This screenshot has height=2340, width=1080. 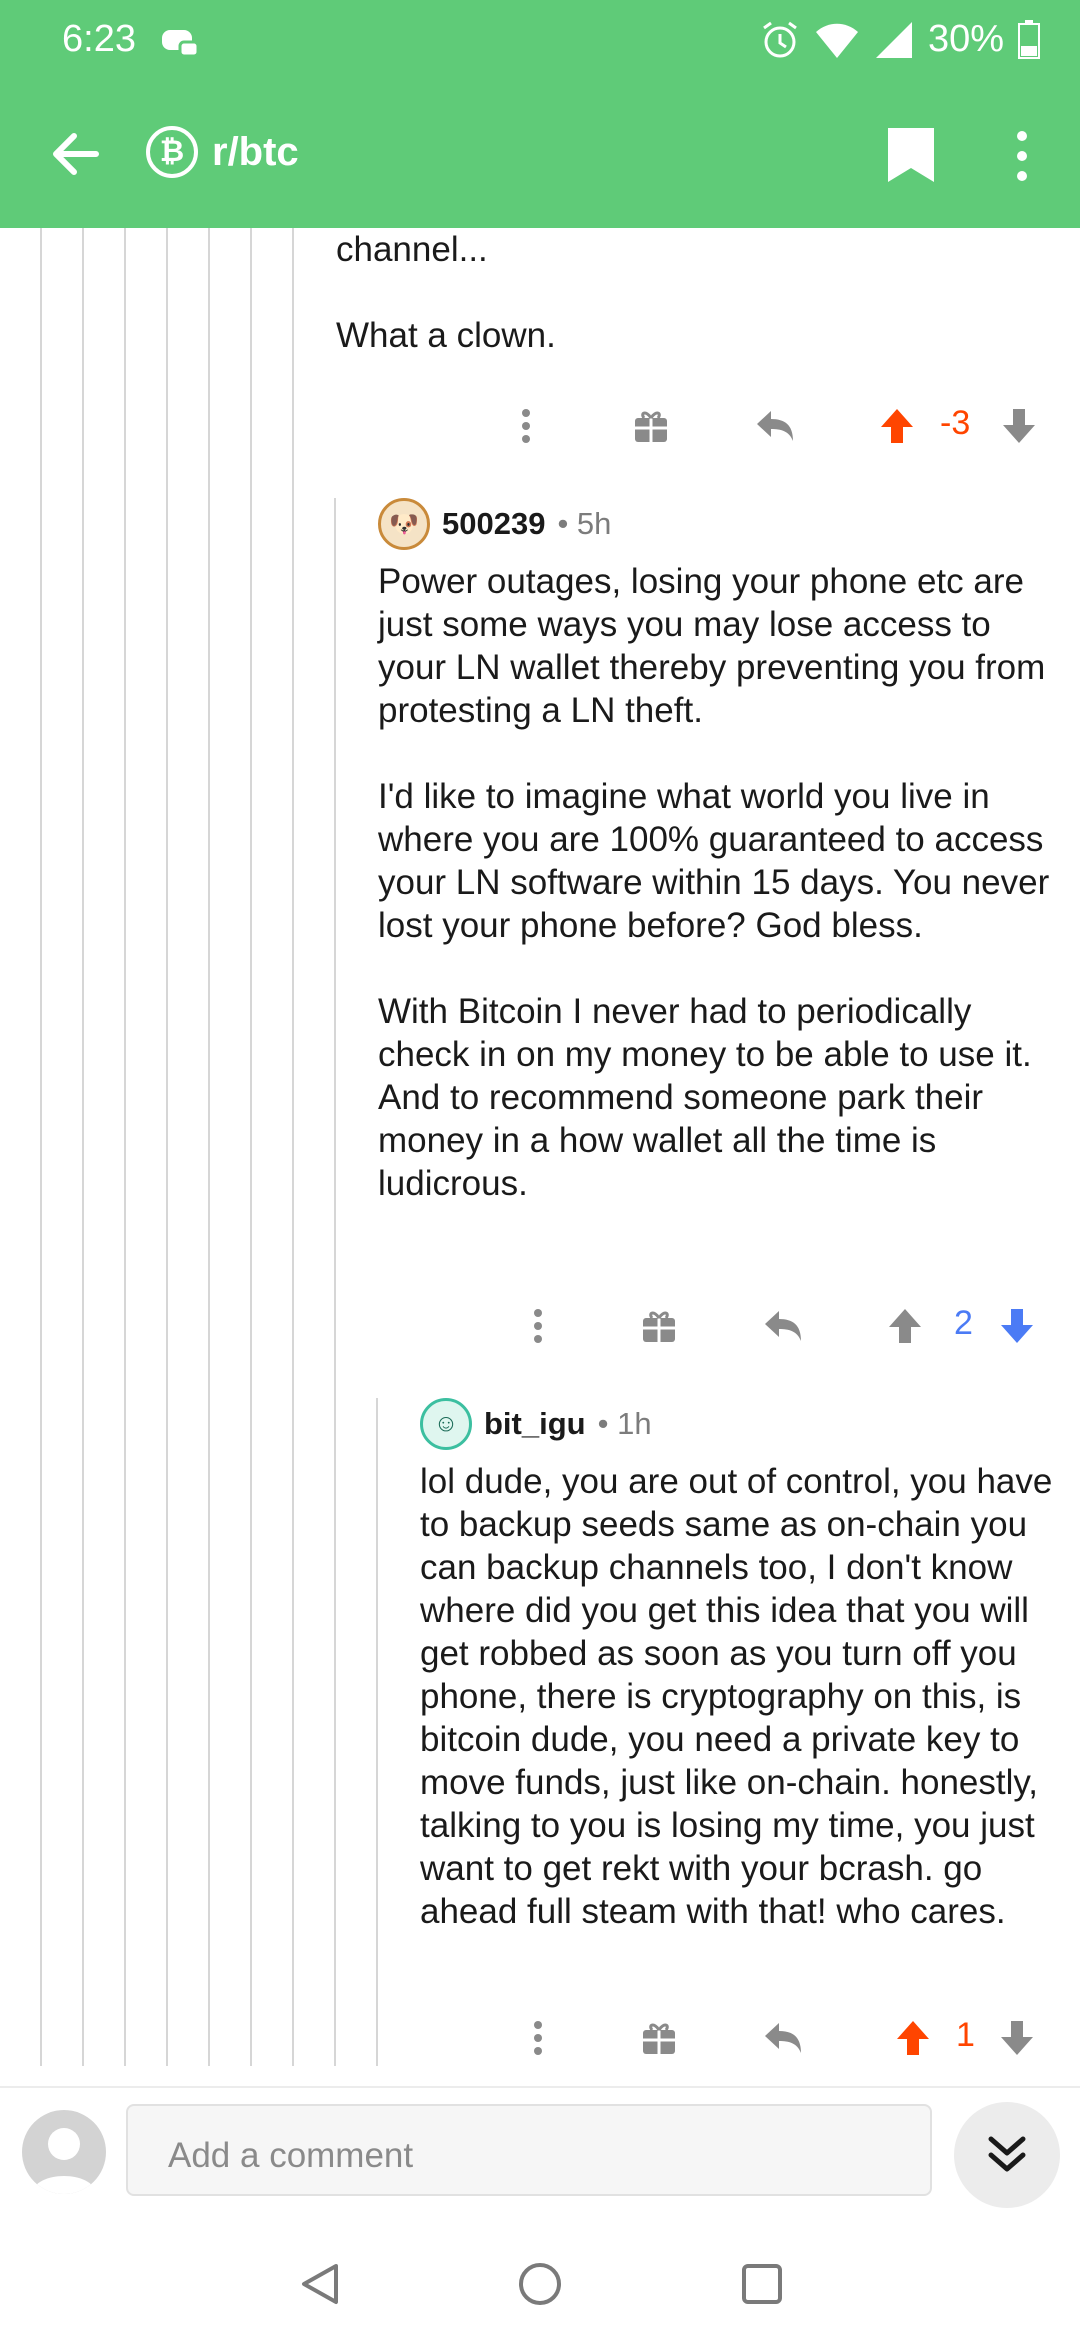 I want to click on nav-back-button, so click(x=320, y=2284).